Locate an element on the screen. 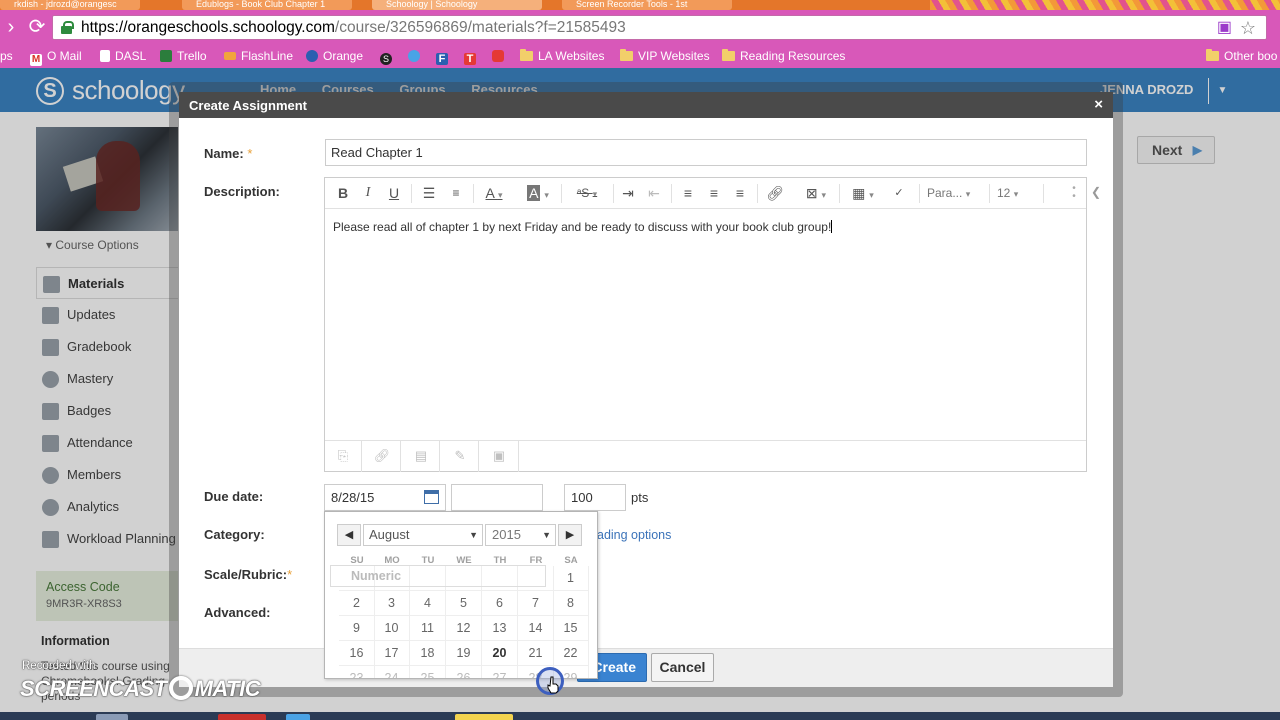 This screenshot has width=1280, height=720. calendar-day: 1 is located at coordinates (571, 578).